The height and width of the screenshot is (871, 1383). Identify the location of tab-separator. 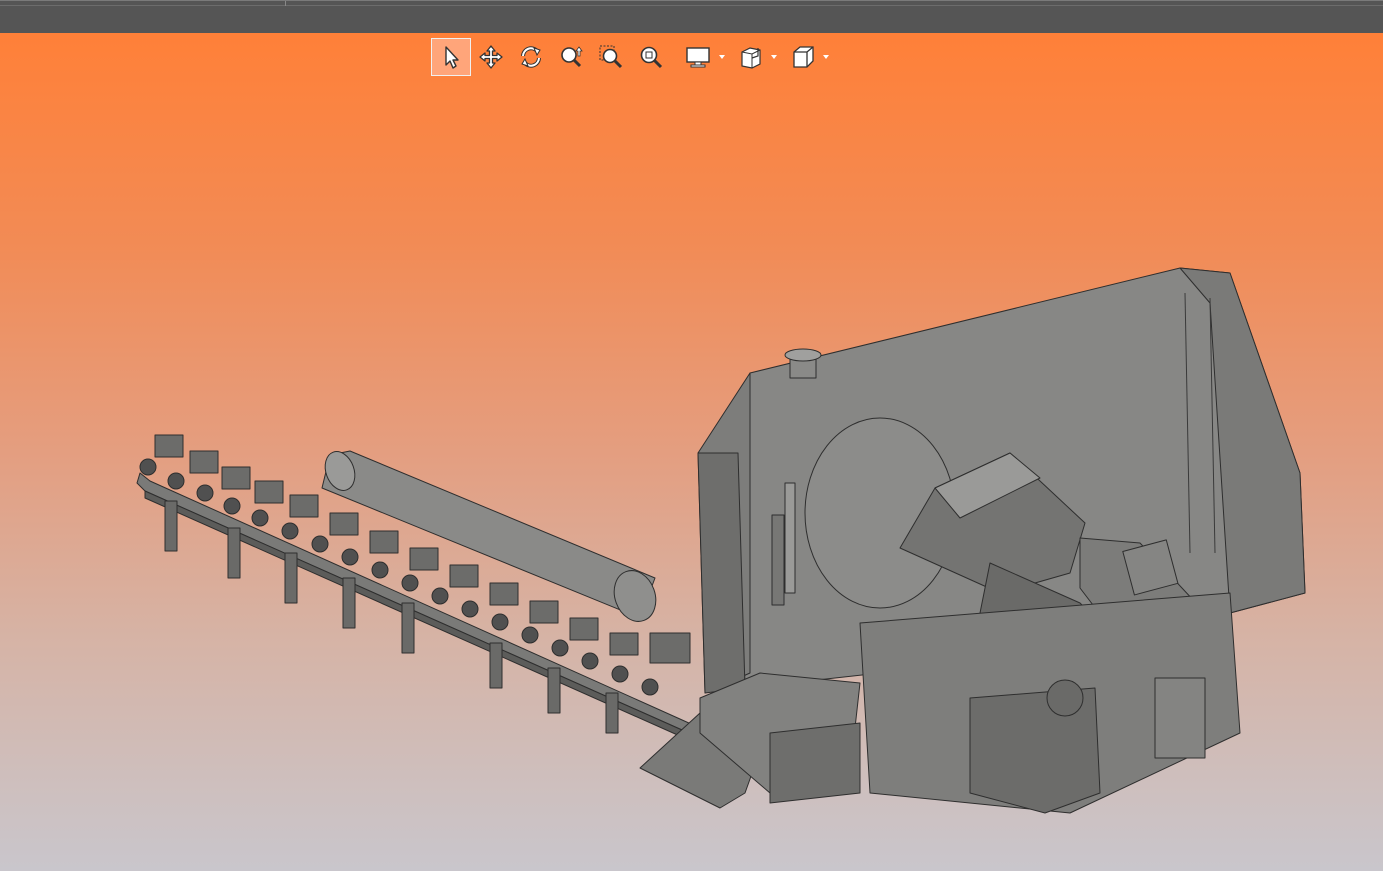
(285, 3).